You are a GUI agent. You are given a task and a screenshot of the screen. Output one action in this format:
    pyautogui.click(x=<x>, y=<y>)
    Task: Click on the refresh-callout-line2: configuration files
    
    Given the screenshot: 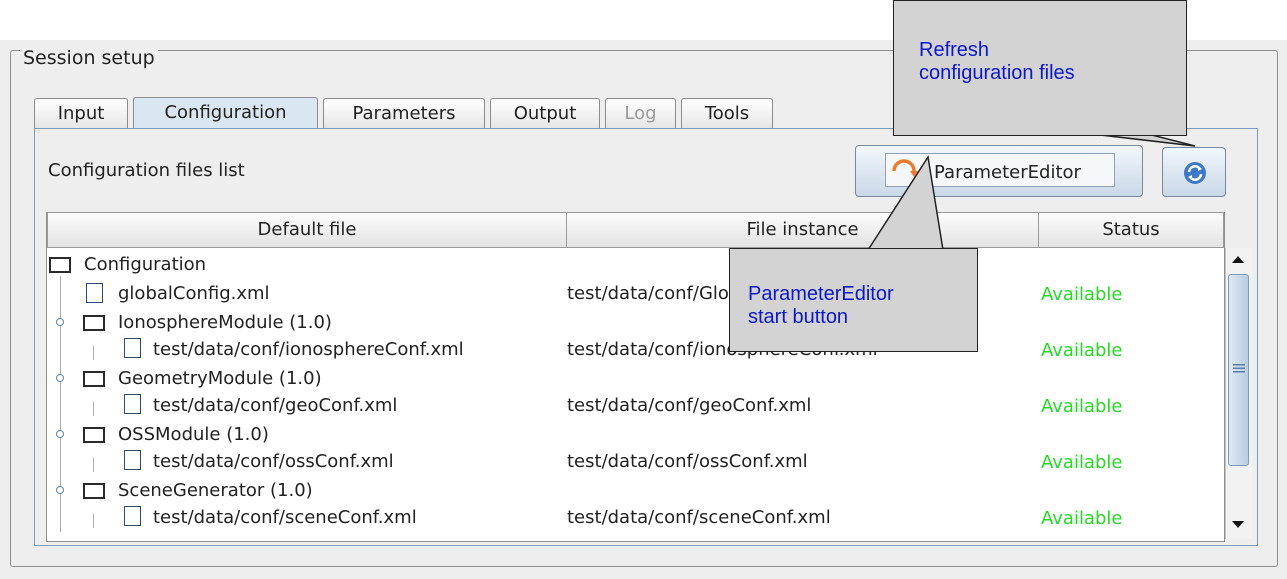 What is the action you would take?
    pyautogui.click(x=997, y=73)
    